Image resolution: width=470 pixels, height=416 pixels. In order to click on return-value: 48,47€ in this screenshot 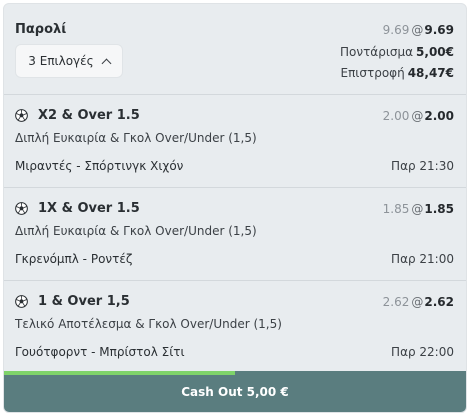, I will do `click(430, 73)`.